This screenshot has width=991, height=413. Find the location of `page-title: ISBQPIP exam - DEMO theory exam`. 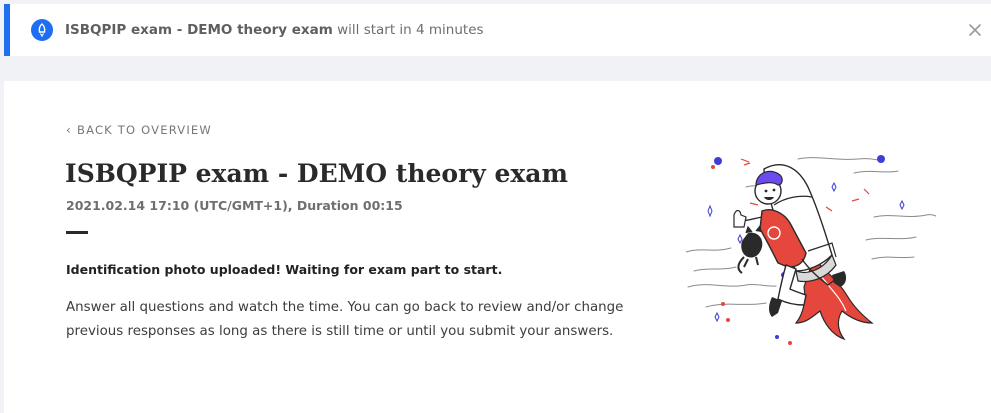

page-title: ISBQPIP exam - DEMO theory exam is located at coordinates (316, 173).